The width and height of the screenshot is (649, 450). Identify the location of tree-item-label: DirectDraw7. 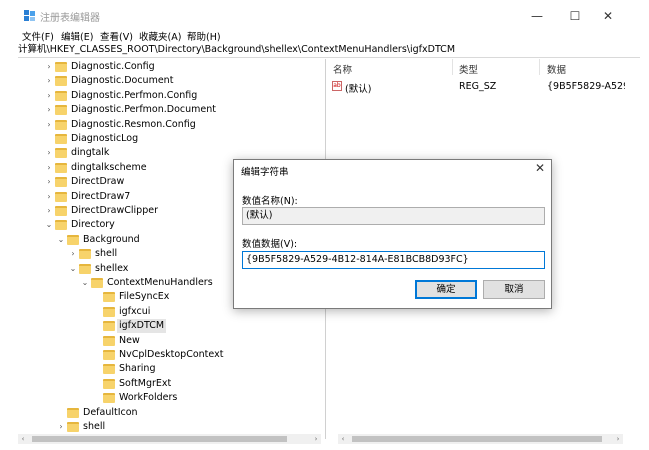
(101, 196).